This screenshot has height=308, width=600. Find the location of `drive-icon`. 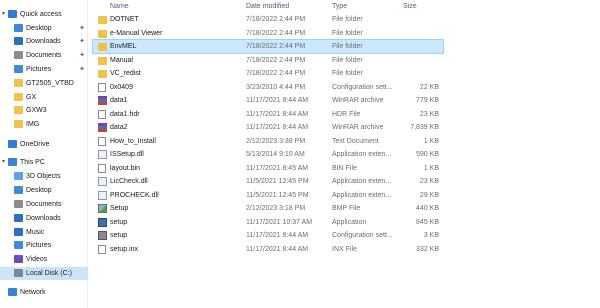

drive-icon is located at coordinates (18, 273).